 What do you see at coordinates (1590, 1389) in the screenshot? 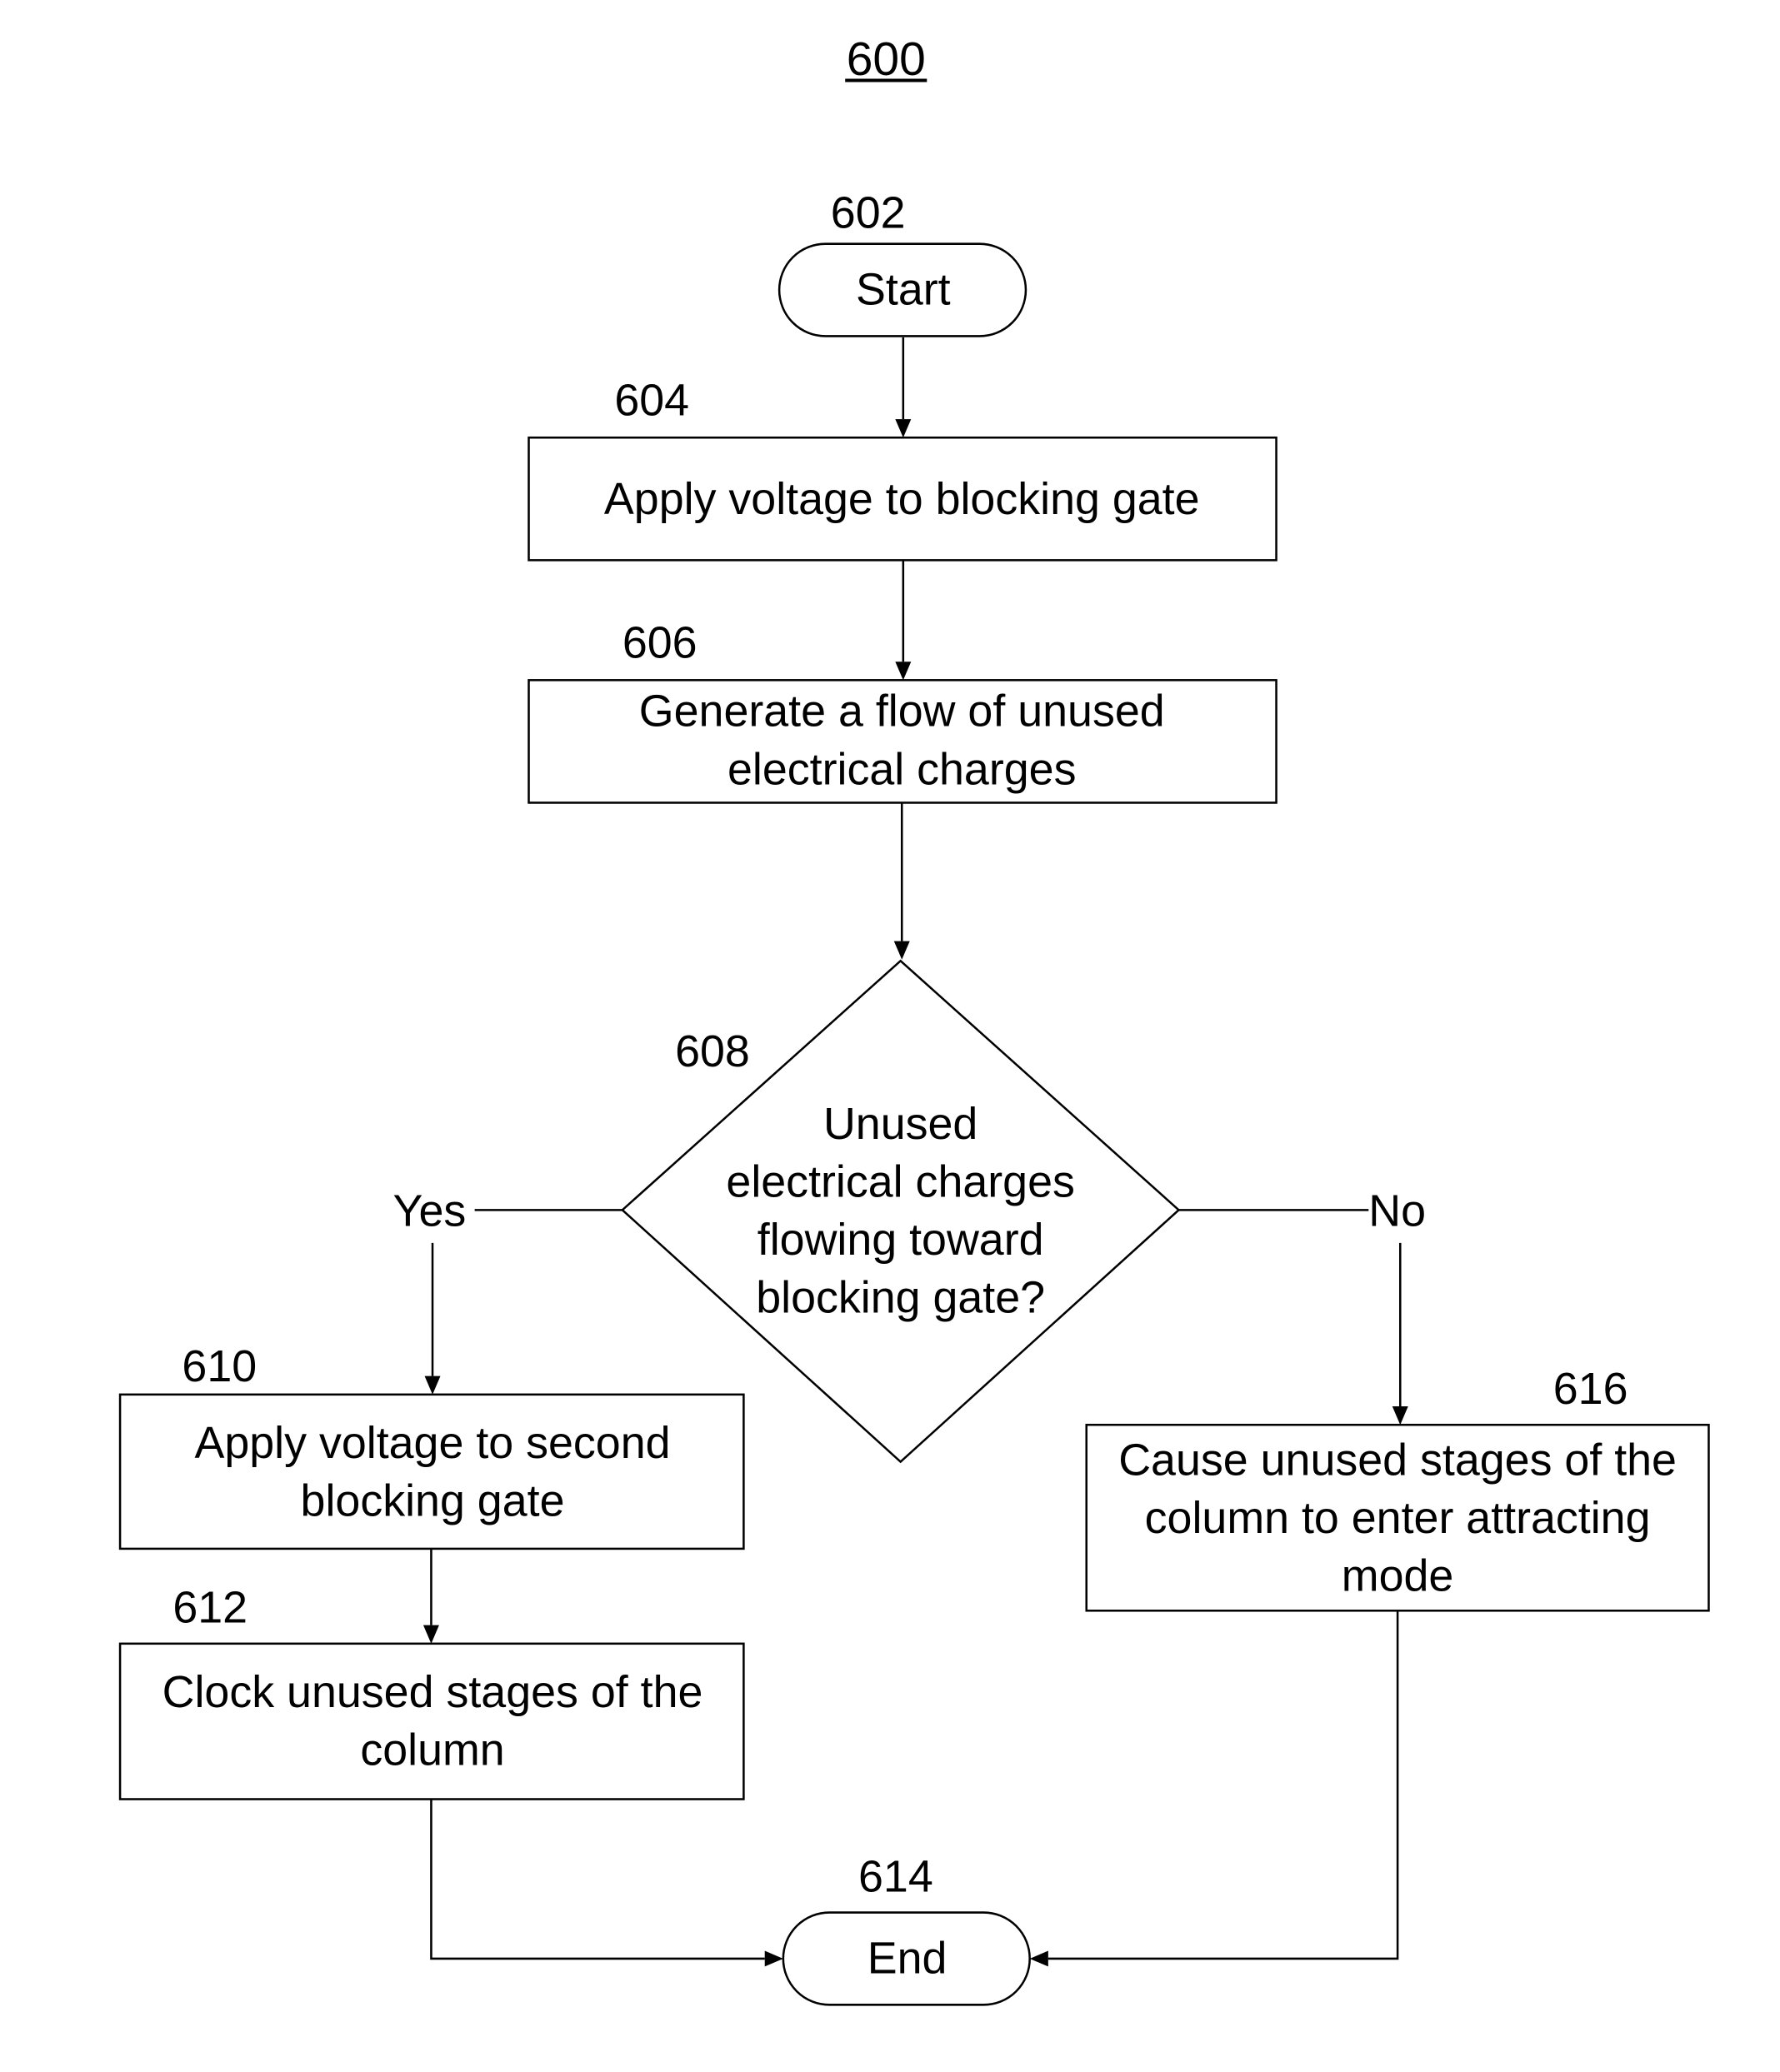
I see `ref-label-616: 616` at bounding box center [1590, 1389].